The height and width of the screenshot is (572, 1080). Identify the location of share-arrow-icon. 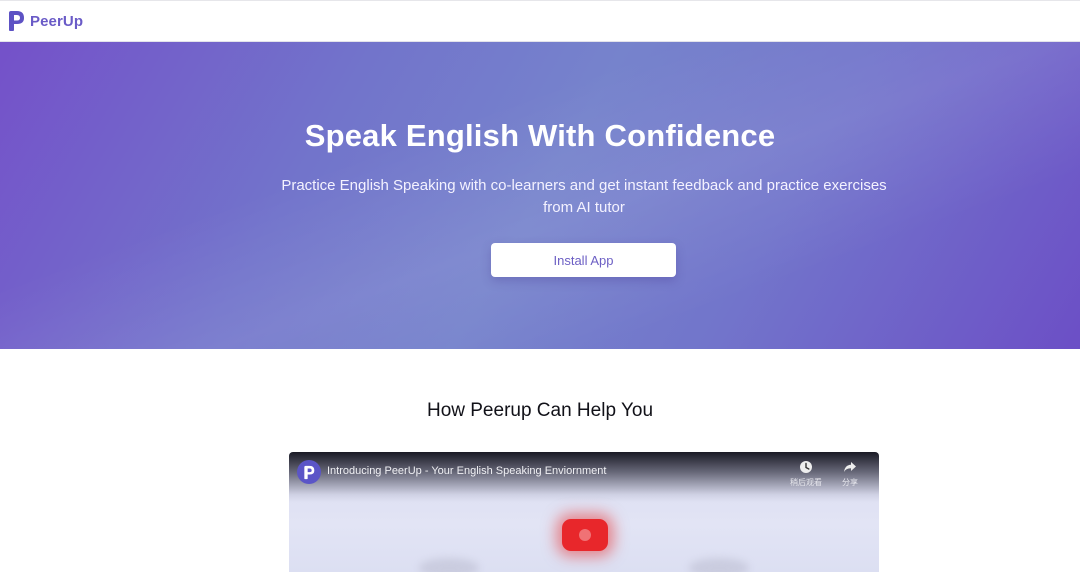
(850, 467).